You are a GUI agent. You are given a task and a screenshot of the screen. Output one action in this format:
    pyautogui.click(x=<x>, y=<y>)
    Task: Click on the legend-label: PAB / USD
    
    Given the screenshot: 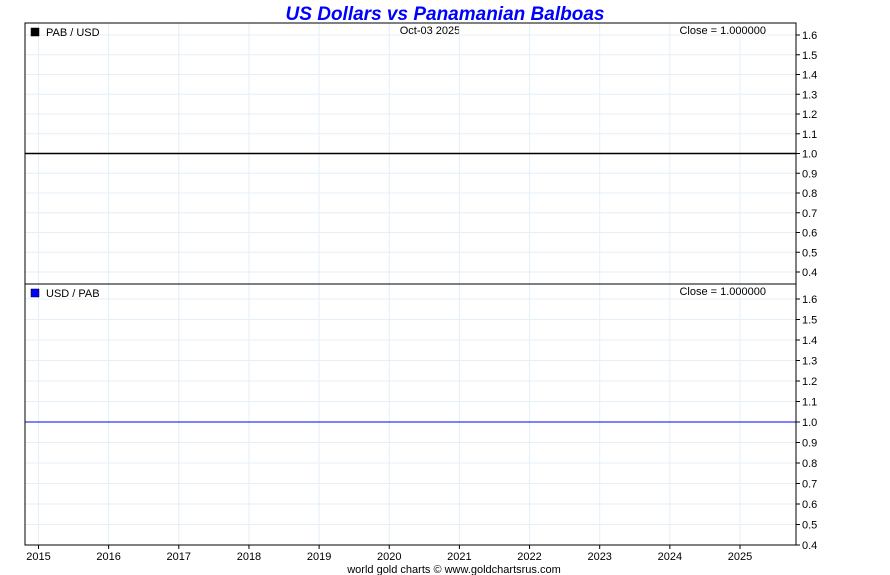 What is the action you would take?
    pyautogui.click(x=73, y=33)
    